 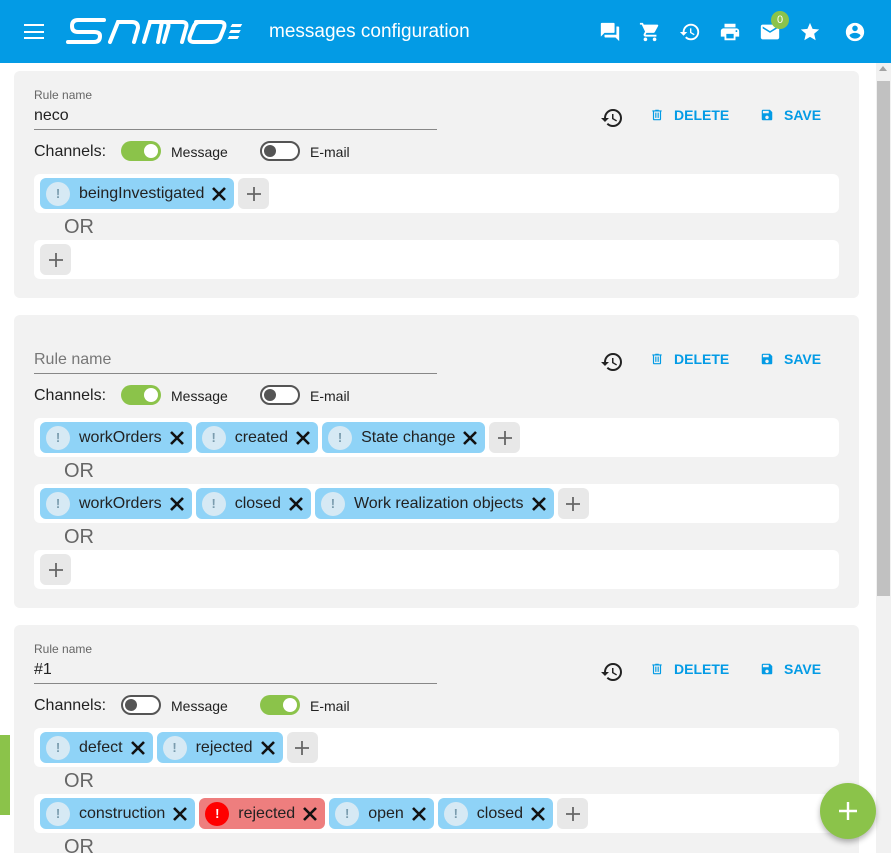 I want to click on chip-label: workOrders, so click(x=120, y=503).